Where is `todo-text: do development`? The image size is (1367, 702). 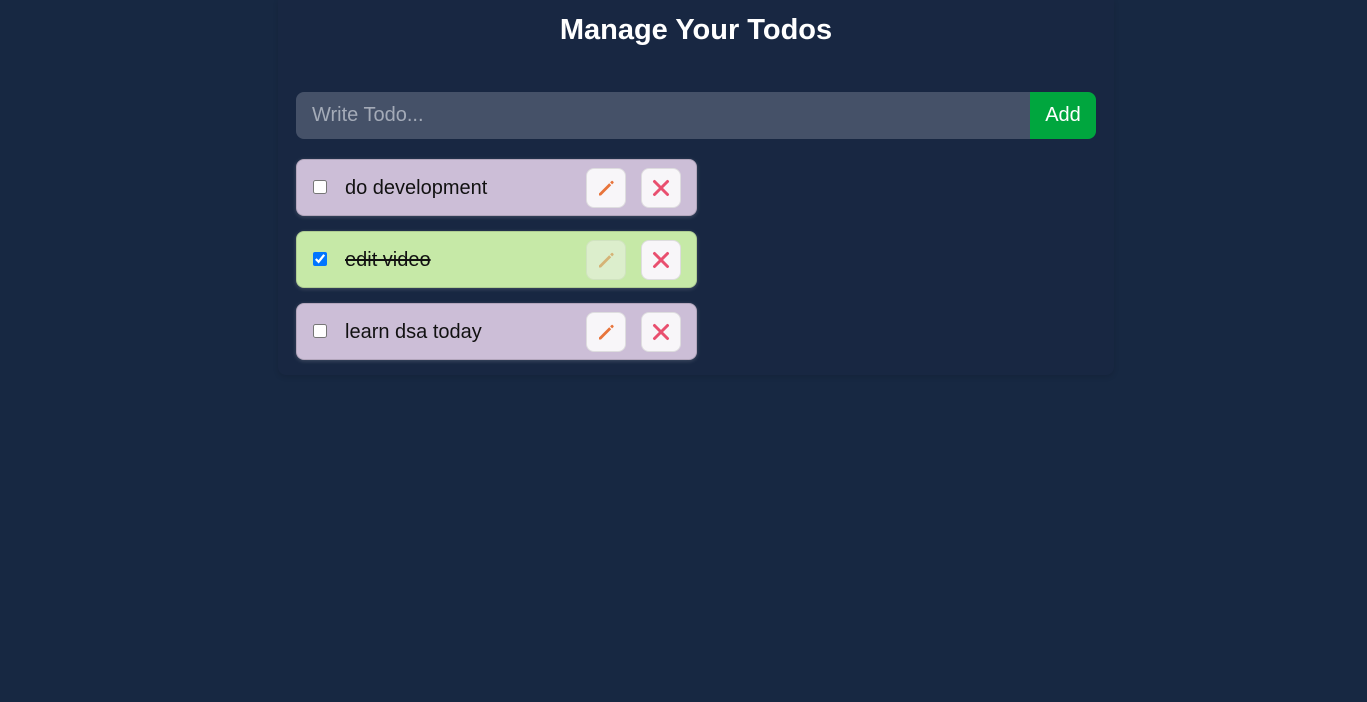 todo-text: do development is located at coordinates (416, 188).